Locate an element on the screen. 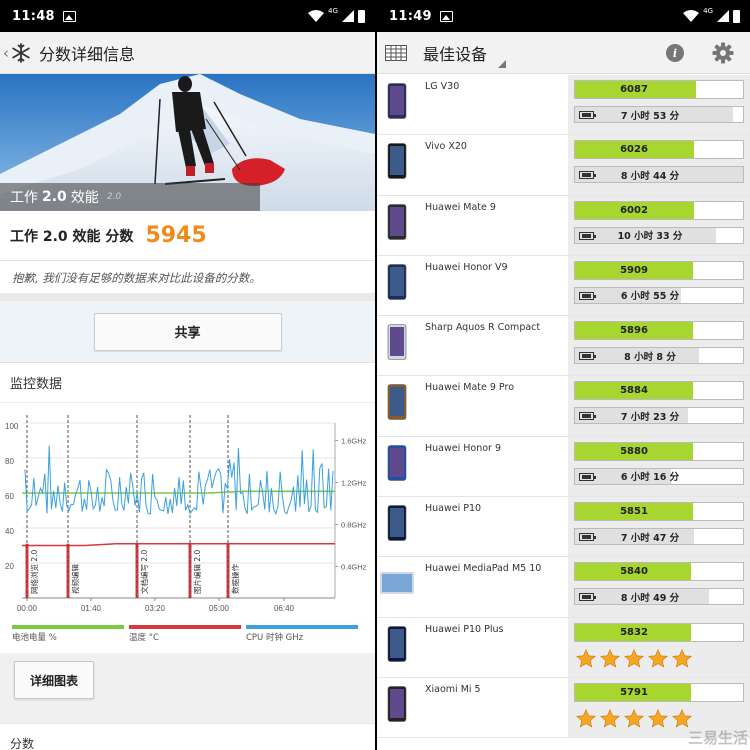  device-row: Huawei P10 Plus 5832 is located at coordinates (563, 647).